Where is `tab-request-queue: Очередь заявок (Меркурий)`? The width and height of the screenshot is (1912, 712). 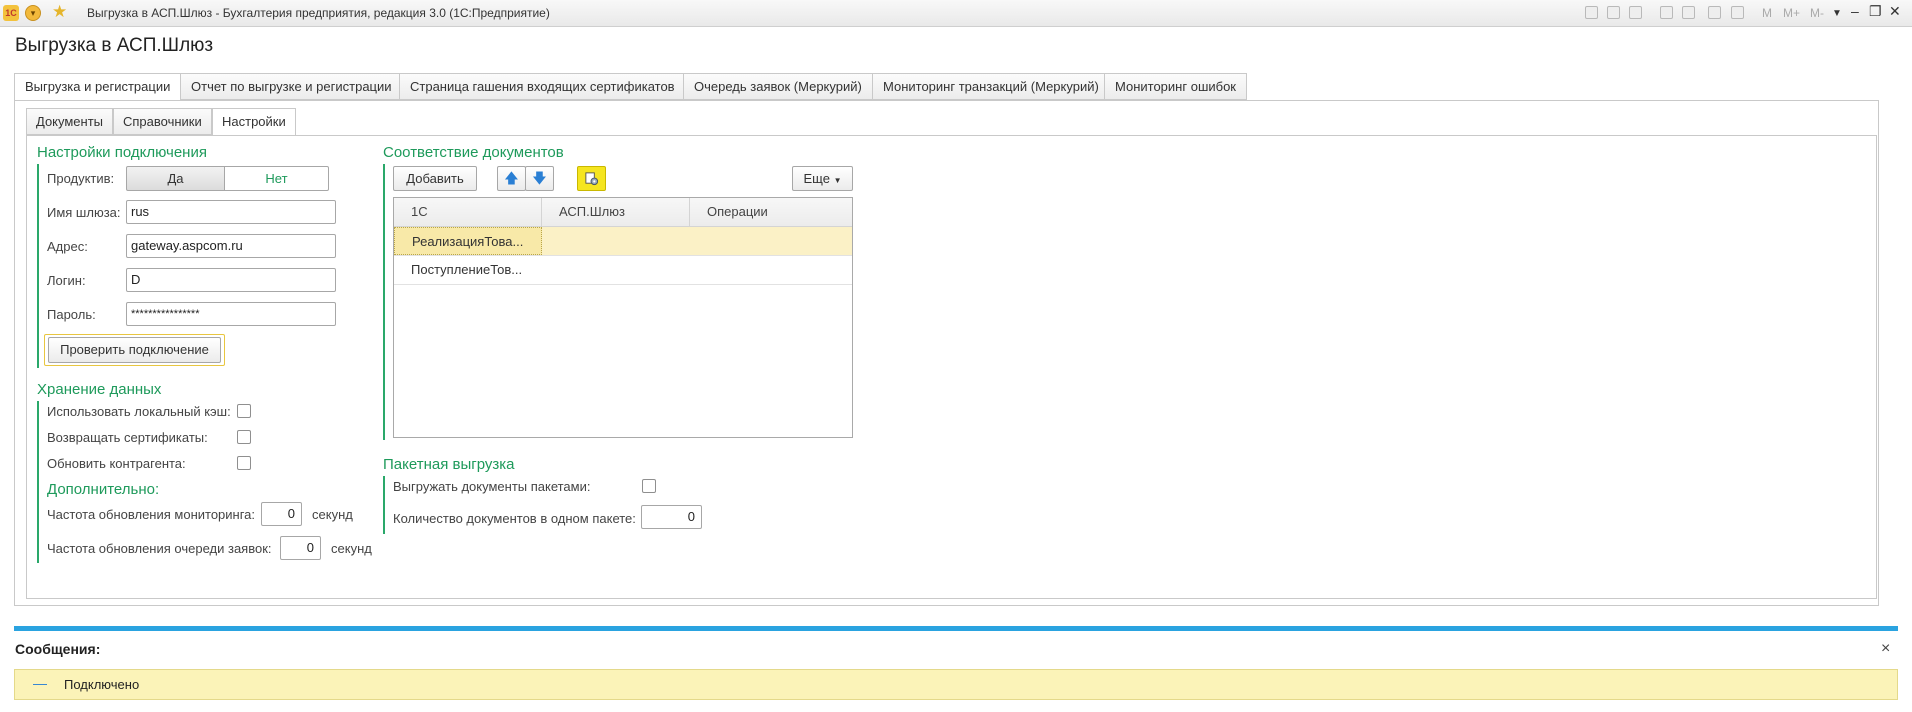
tab-request-queue: Очередь заявок (Меркурий) is located at coordinates (778, 86).